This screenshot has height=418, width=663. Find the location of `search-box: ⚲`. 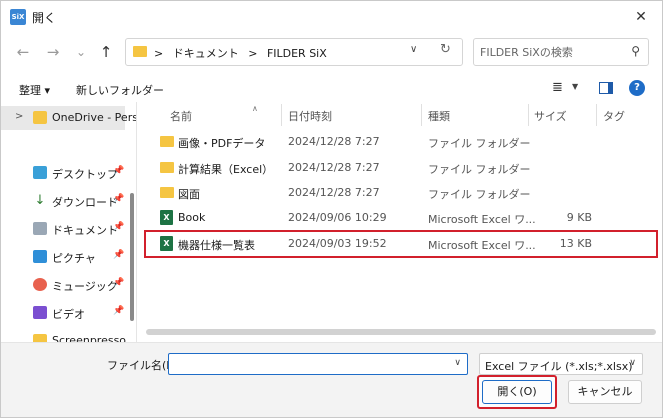

search-box: ⚲ is located at coordinates (561, 52).